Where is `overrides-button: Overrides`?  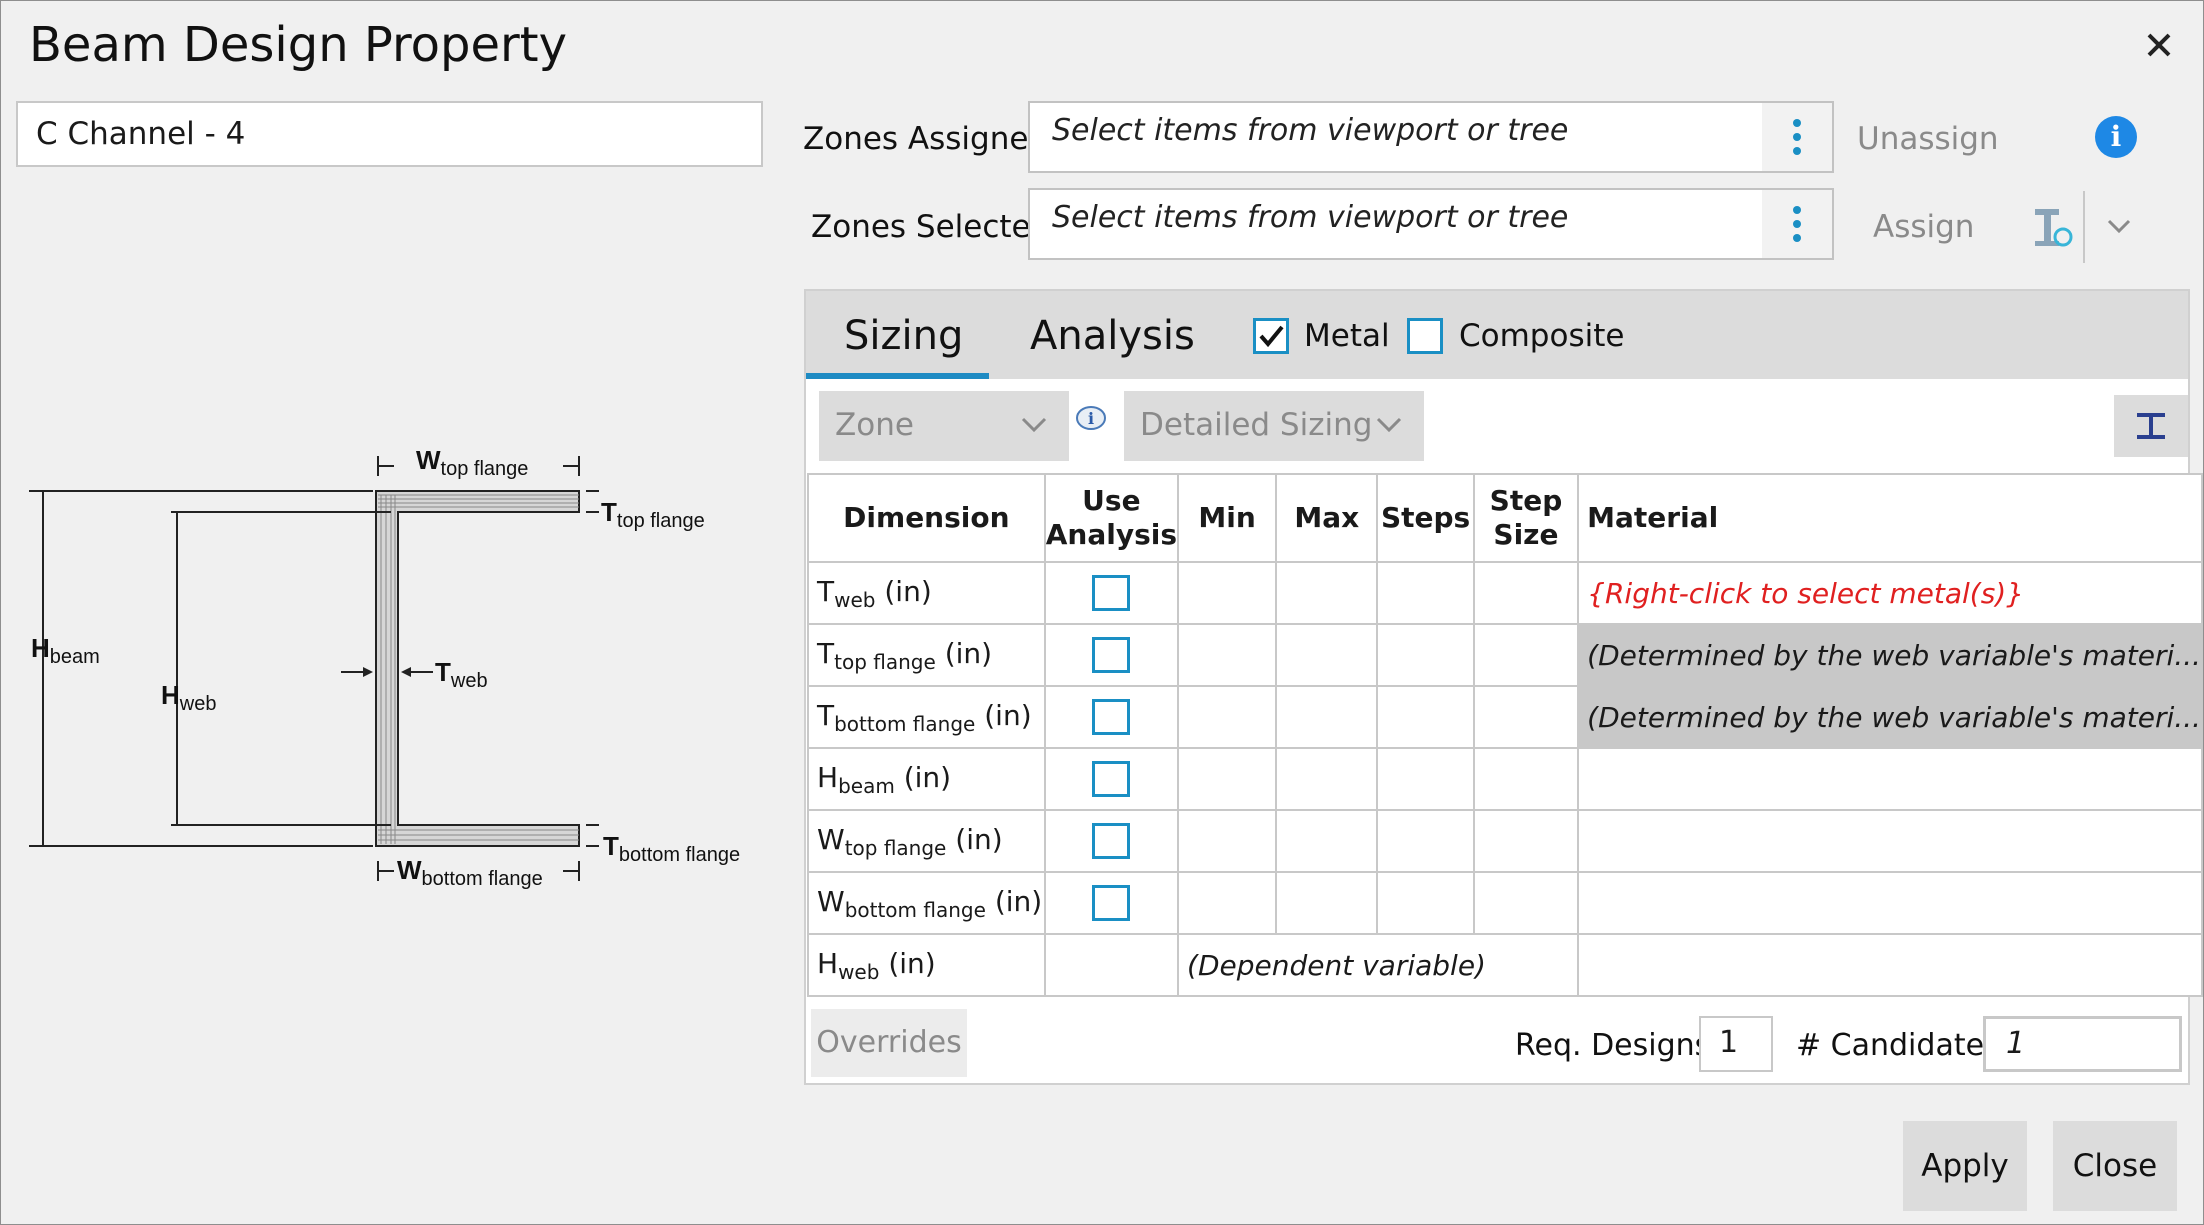
overrides-button: Overrides is located at coordinates (889, 1043).